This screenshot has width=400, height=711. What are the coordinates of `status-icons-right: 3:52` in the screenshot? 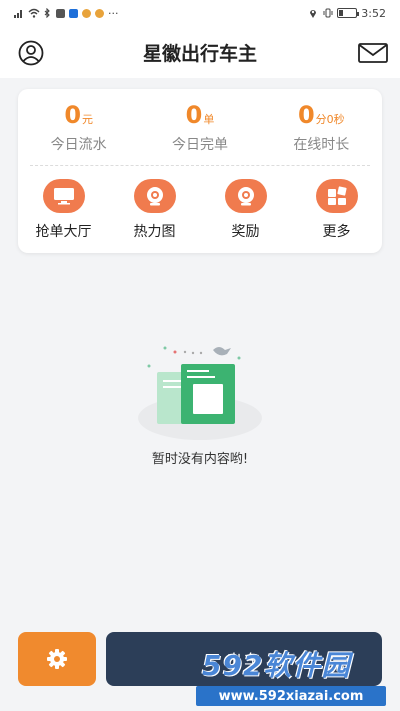 It's located at (347, 13).